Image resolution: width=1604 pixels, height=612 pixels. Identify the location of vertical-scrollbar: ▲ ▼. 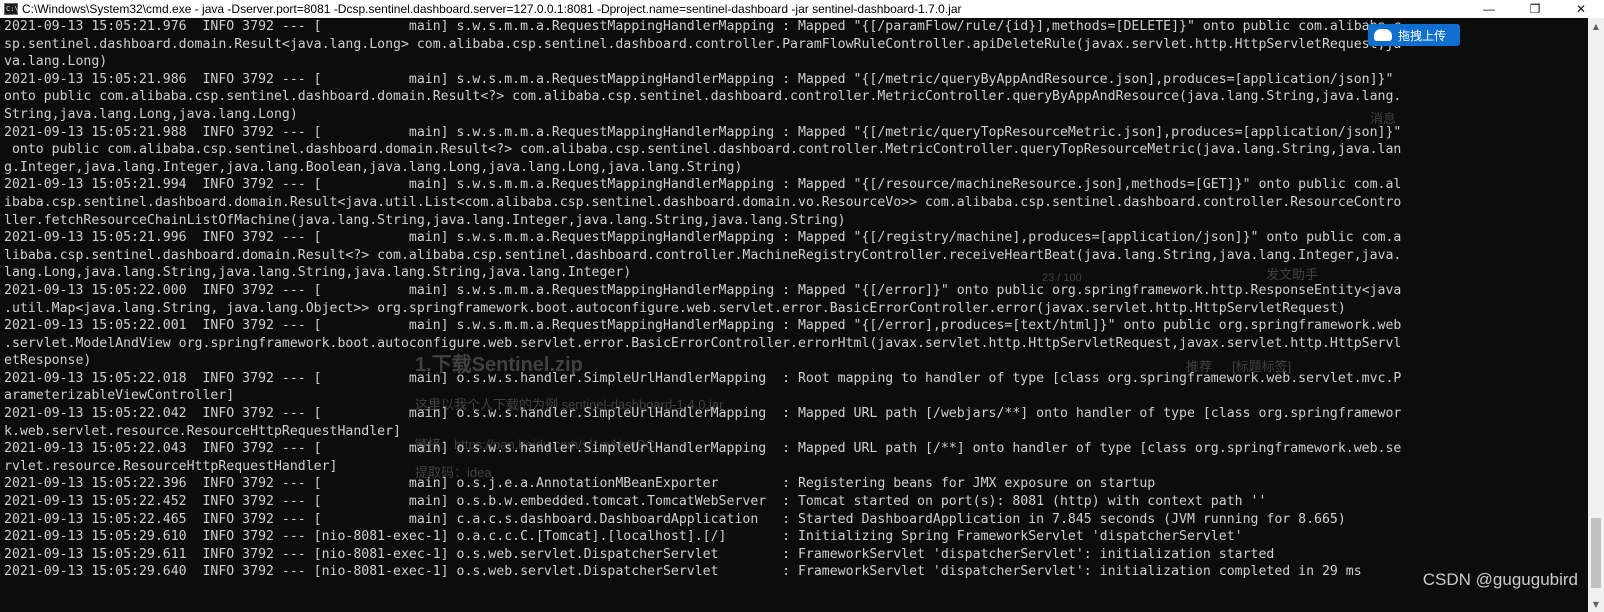
(1596, 315).